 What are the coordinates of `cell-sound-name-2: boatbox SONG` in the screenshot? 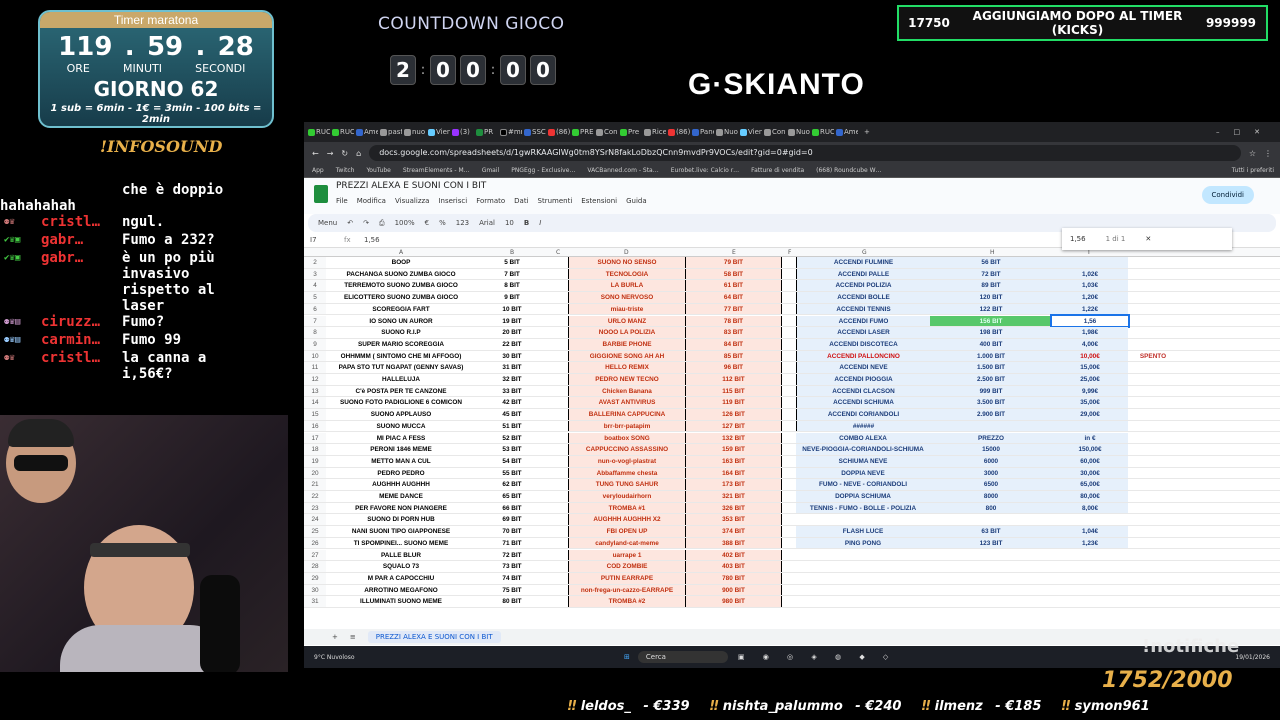 It's located at (627, 438).